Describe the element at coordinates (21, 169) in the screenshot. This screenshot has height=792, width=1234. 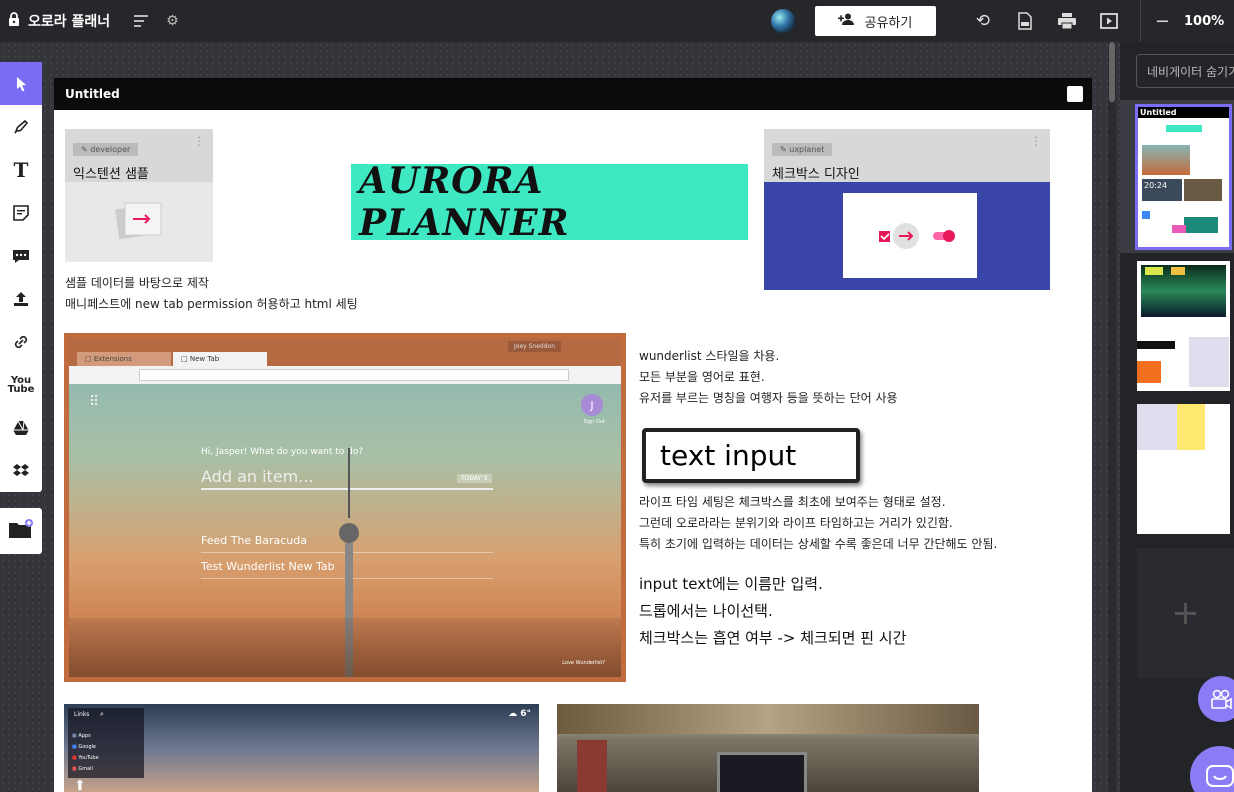
I see `text-tool: T` at that location.